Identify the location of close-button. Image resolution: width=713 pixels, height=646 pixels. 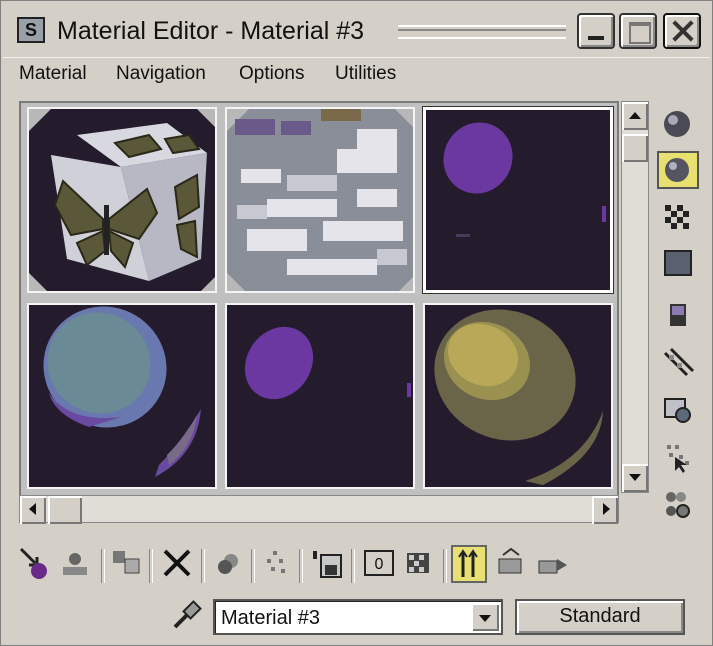
(682, 31).